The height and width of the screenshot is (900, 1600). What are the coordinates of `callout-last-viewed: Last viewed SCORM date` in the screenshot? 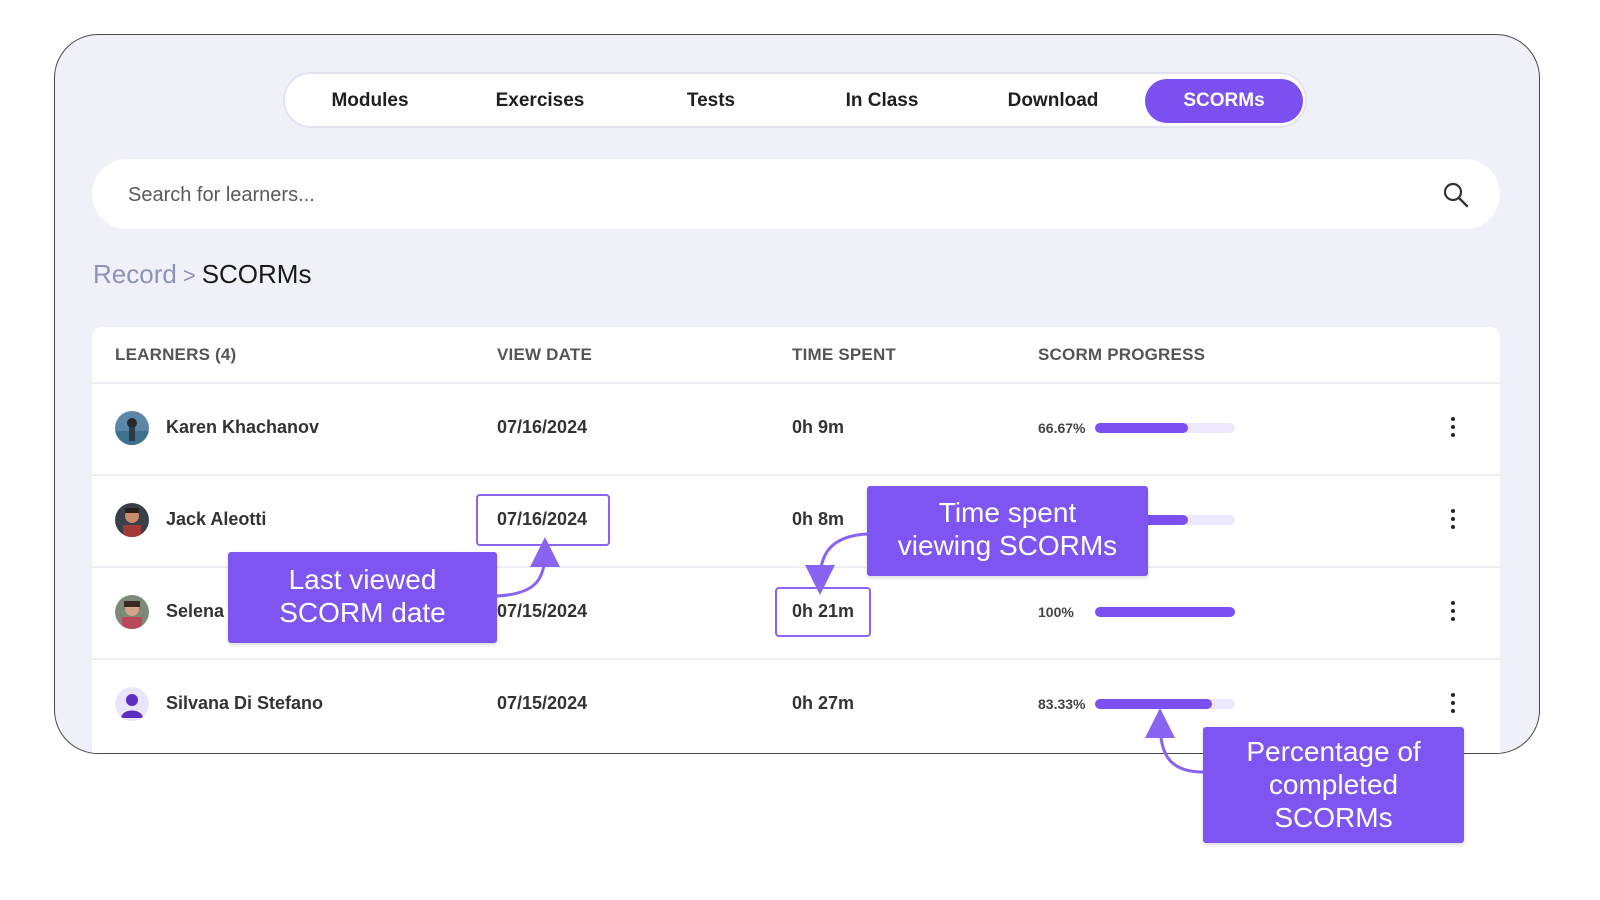 It's located at (362, 597).